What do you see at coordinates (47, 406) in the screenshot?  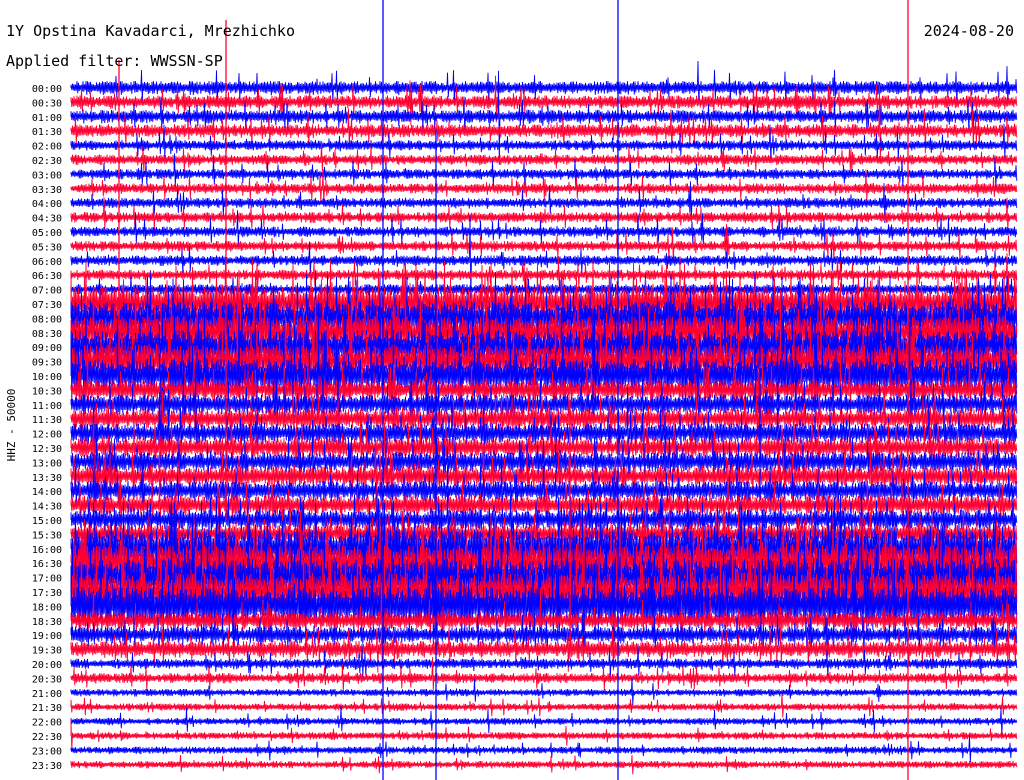 I see `row-time-label: 11:00` at bounding box center [47, 406].